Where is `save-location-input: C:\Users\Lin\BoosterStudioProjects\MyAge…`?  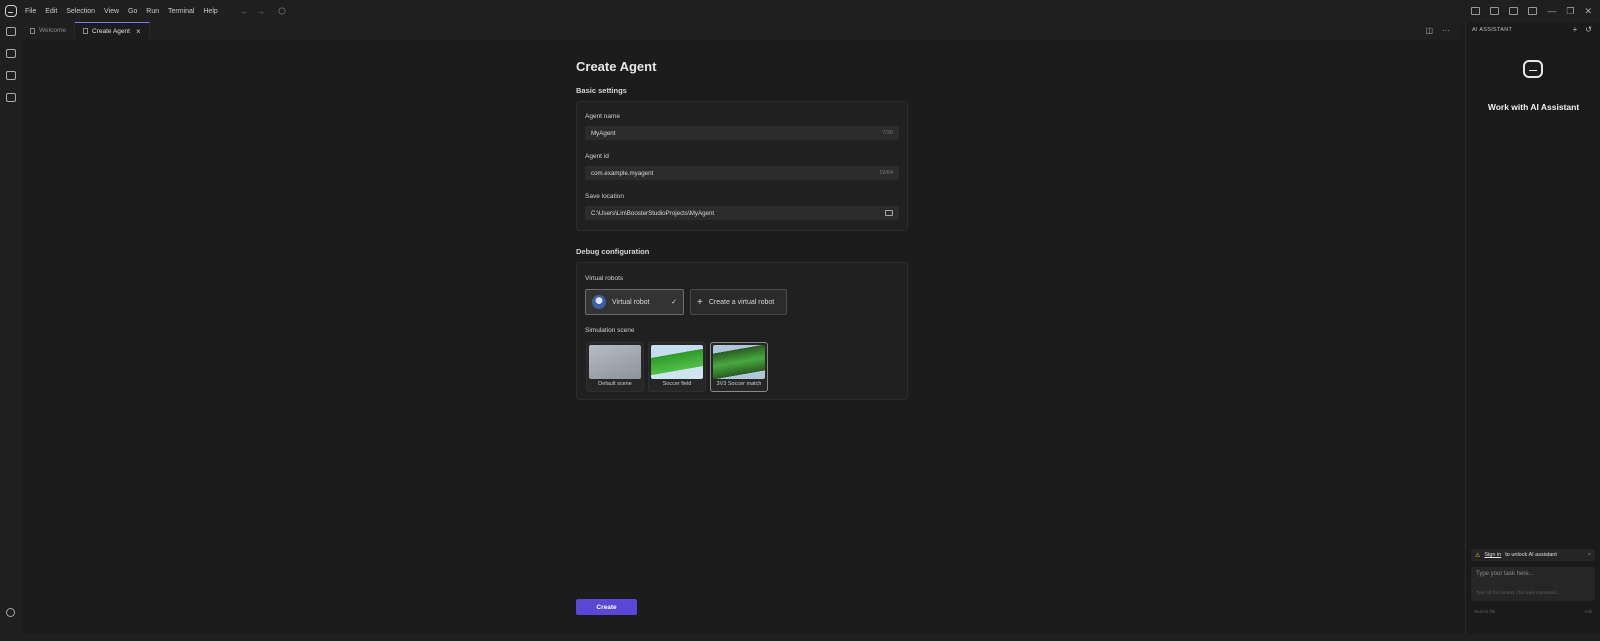
save-location-input: C:\Users\Lin\BoosterStudioProjects\MyAge… is located at coordinates (742, 213).